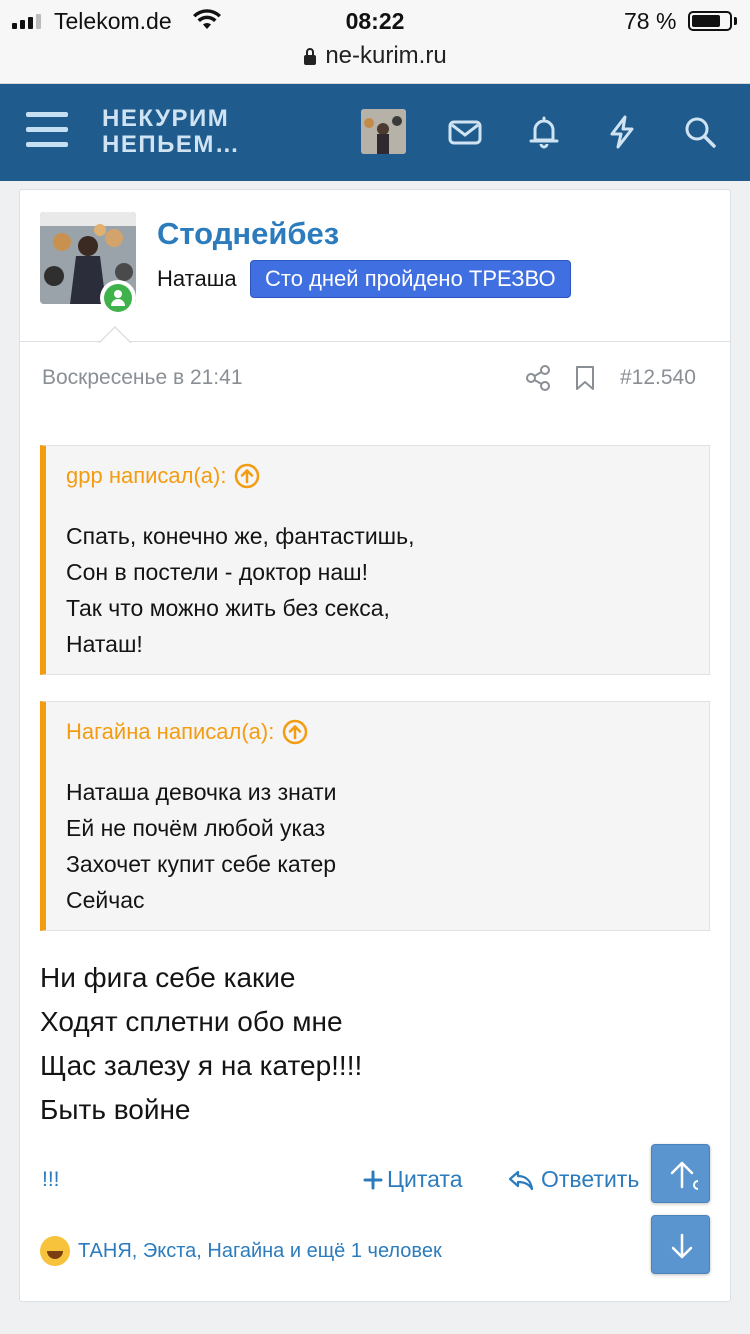  I want to click on online-status-icon, so click(118, 298).